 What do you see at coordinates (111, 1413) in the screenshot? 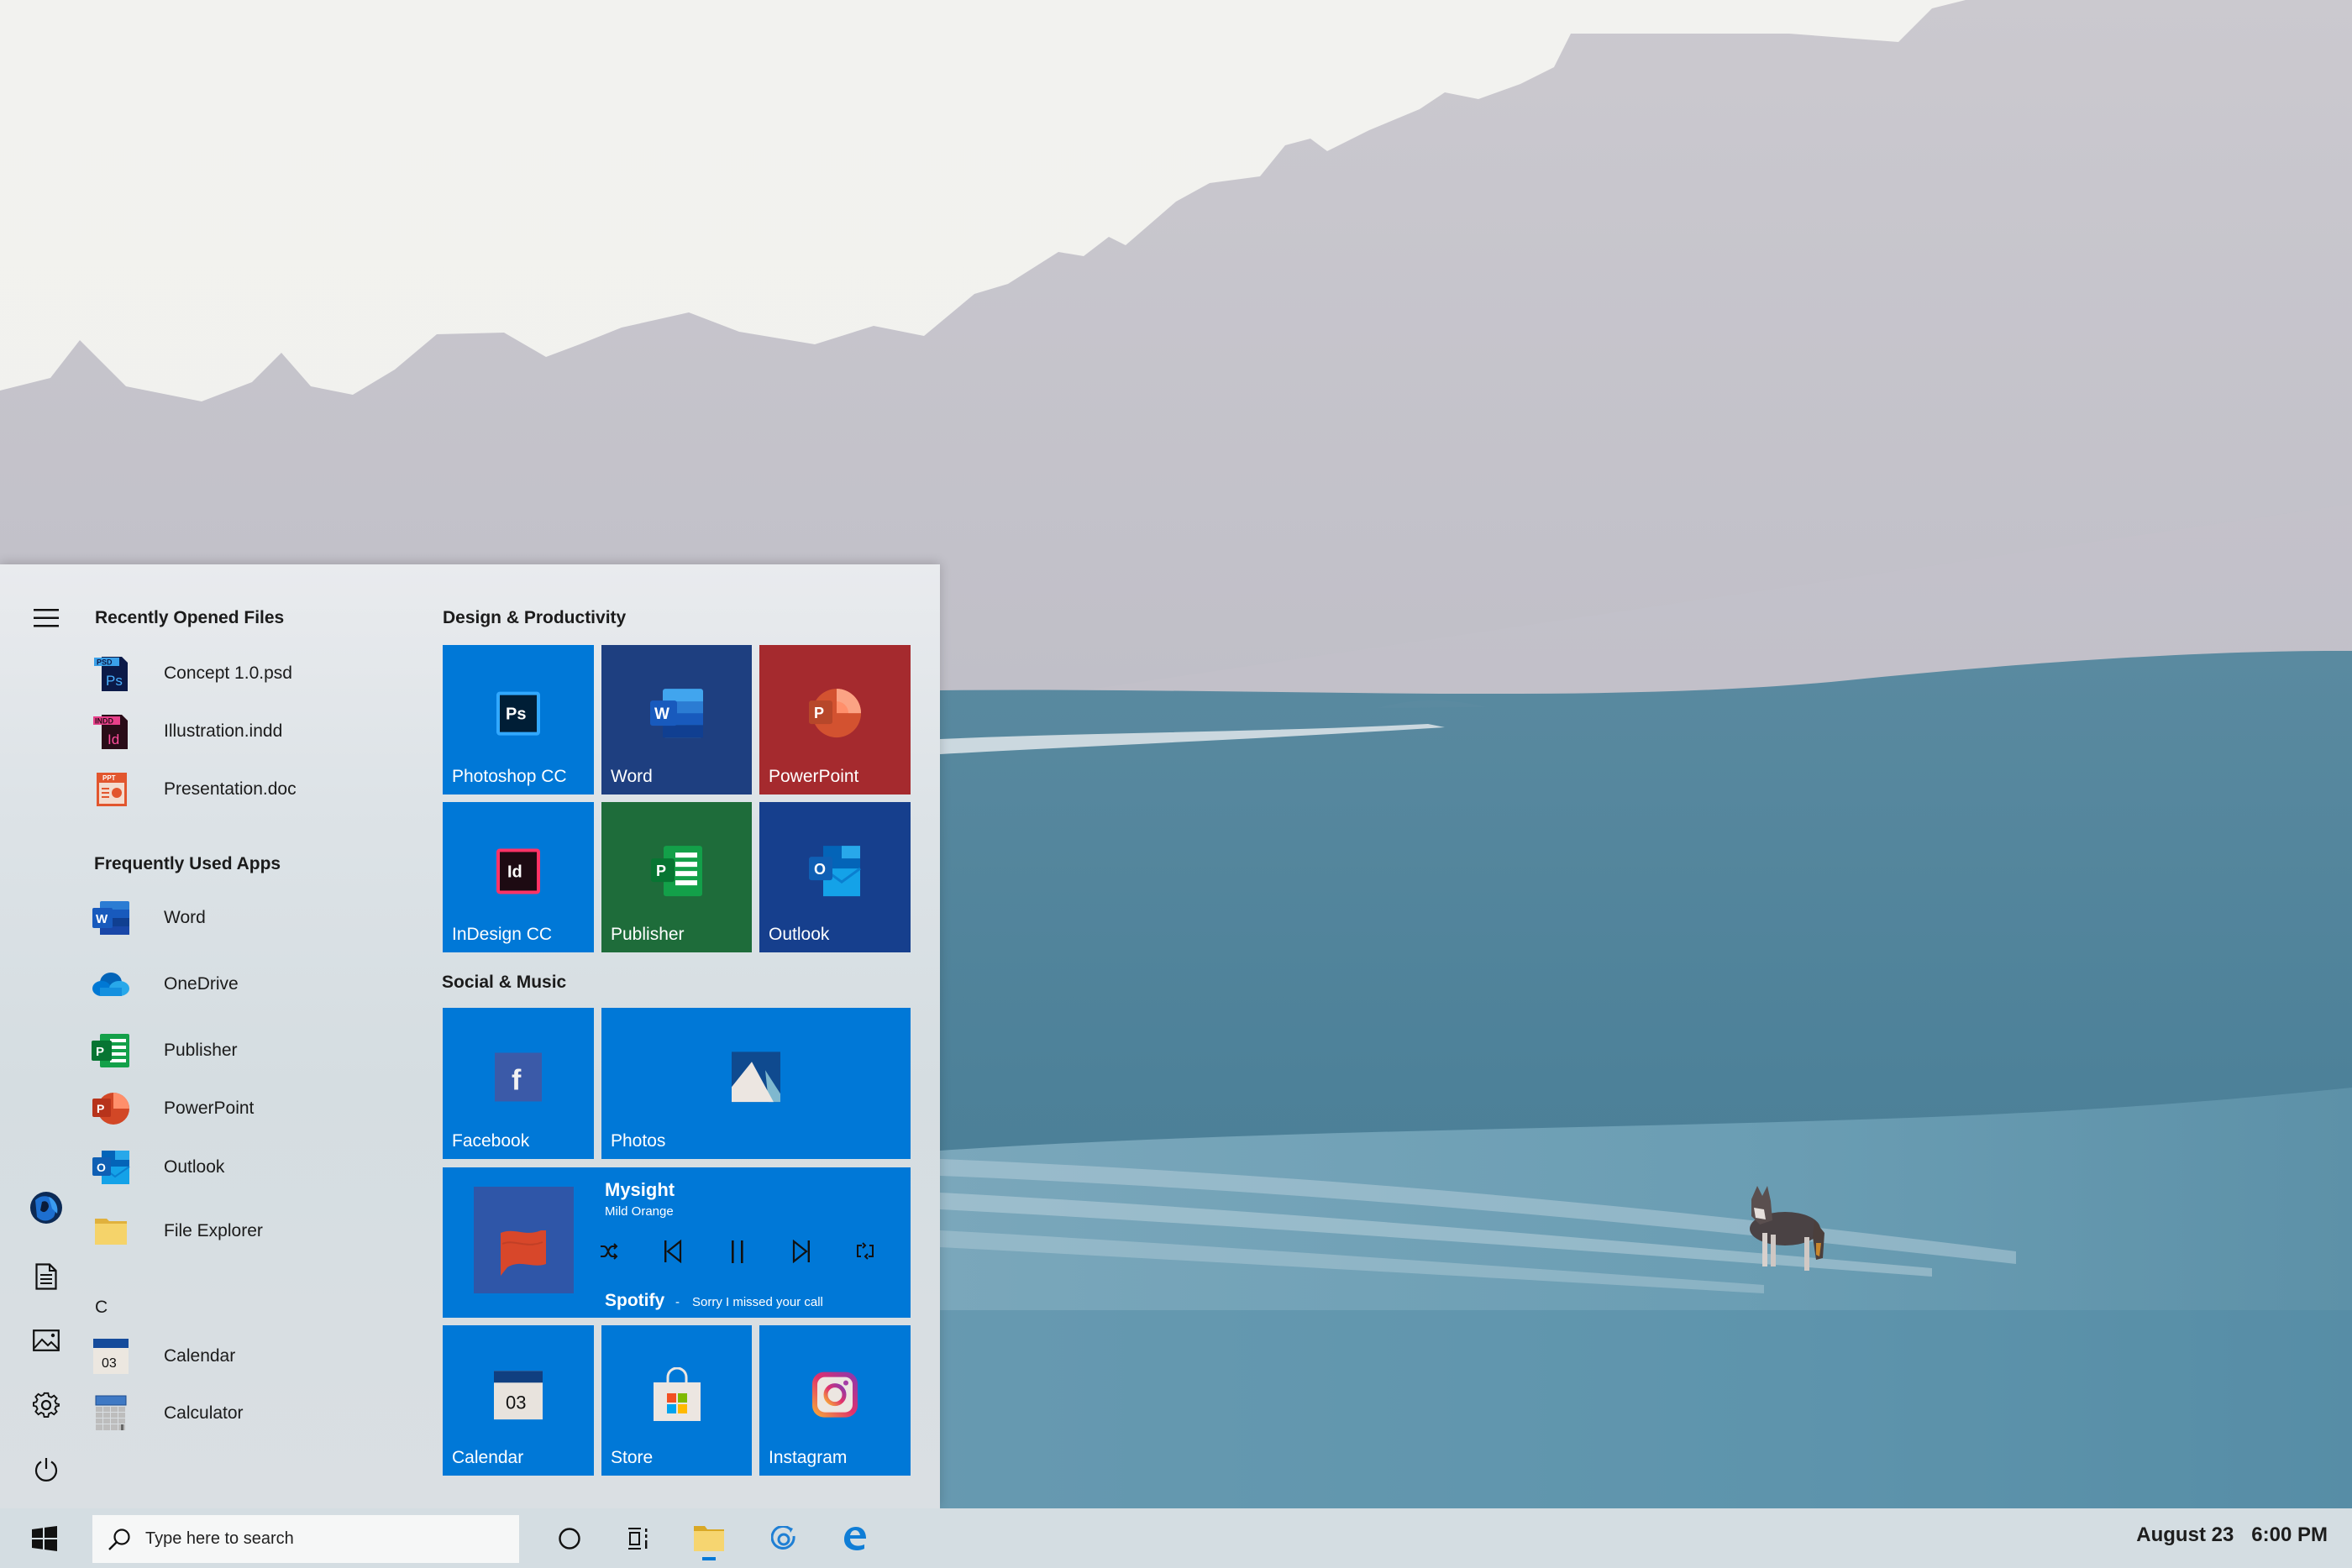
I see `calculator-icon` at bounding box center [111, 1413].